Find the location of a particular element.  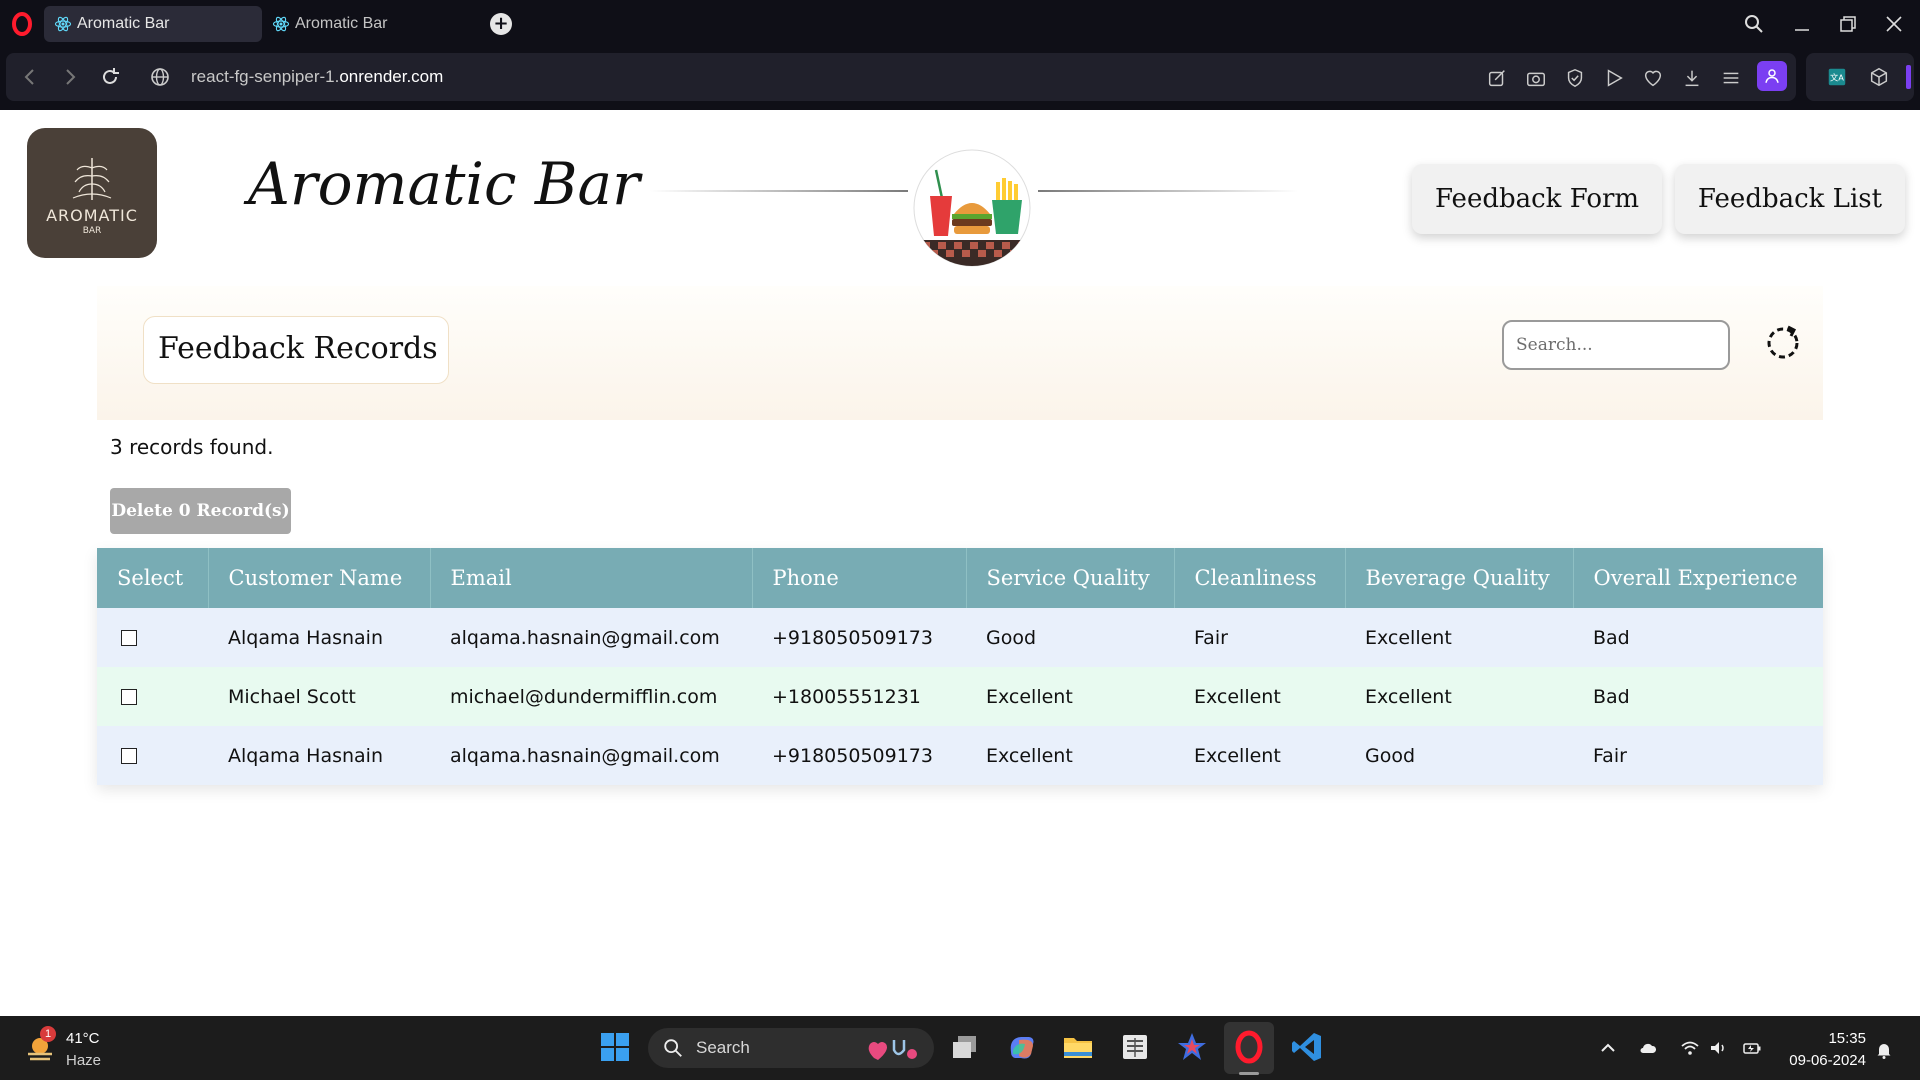

cloud-icon is located at coordinates (1648, 1048).